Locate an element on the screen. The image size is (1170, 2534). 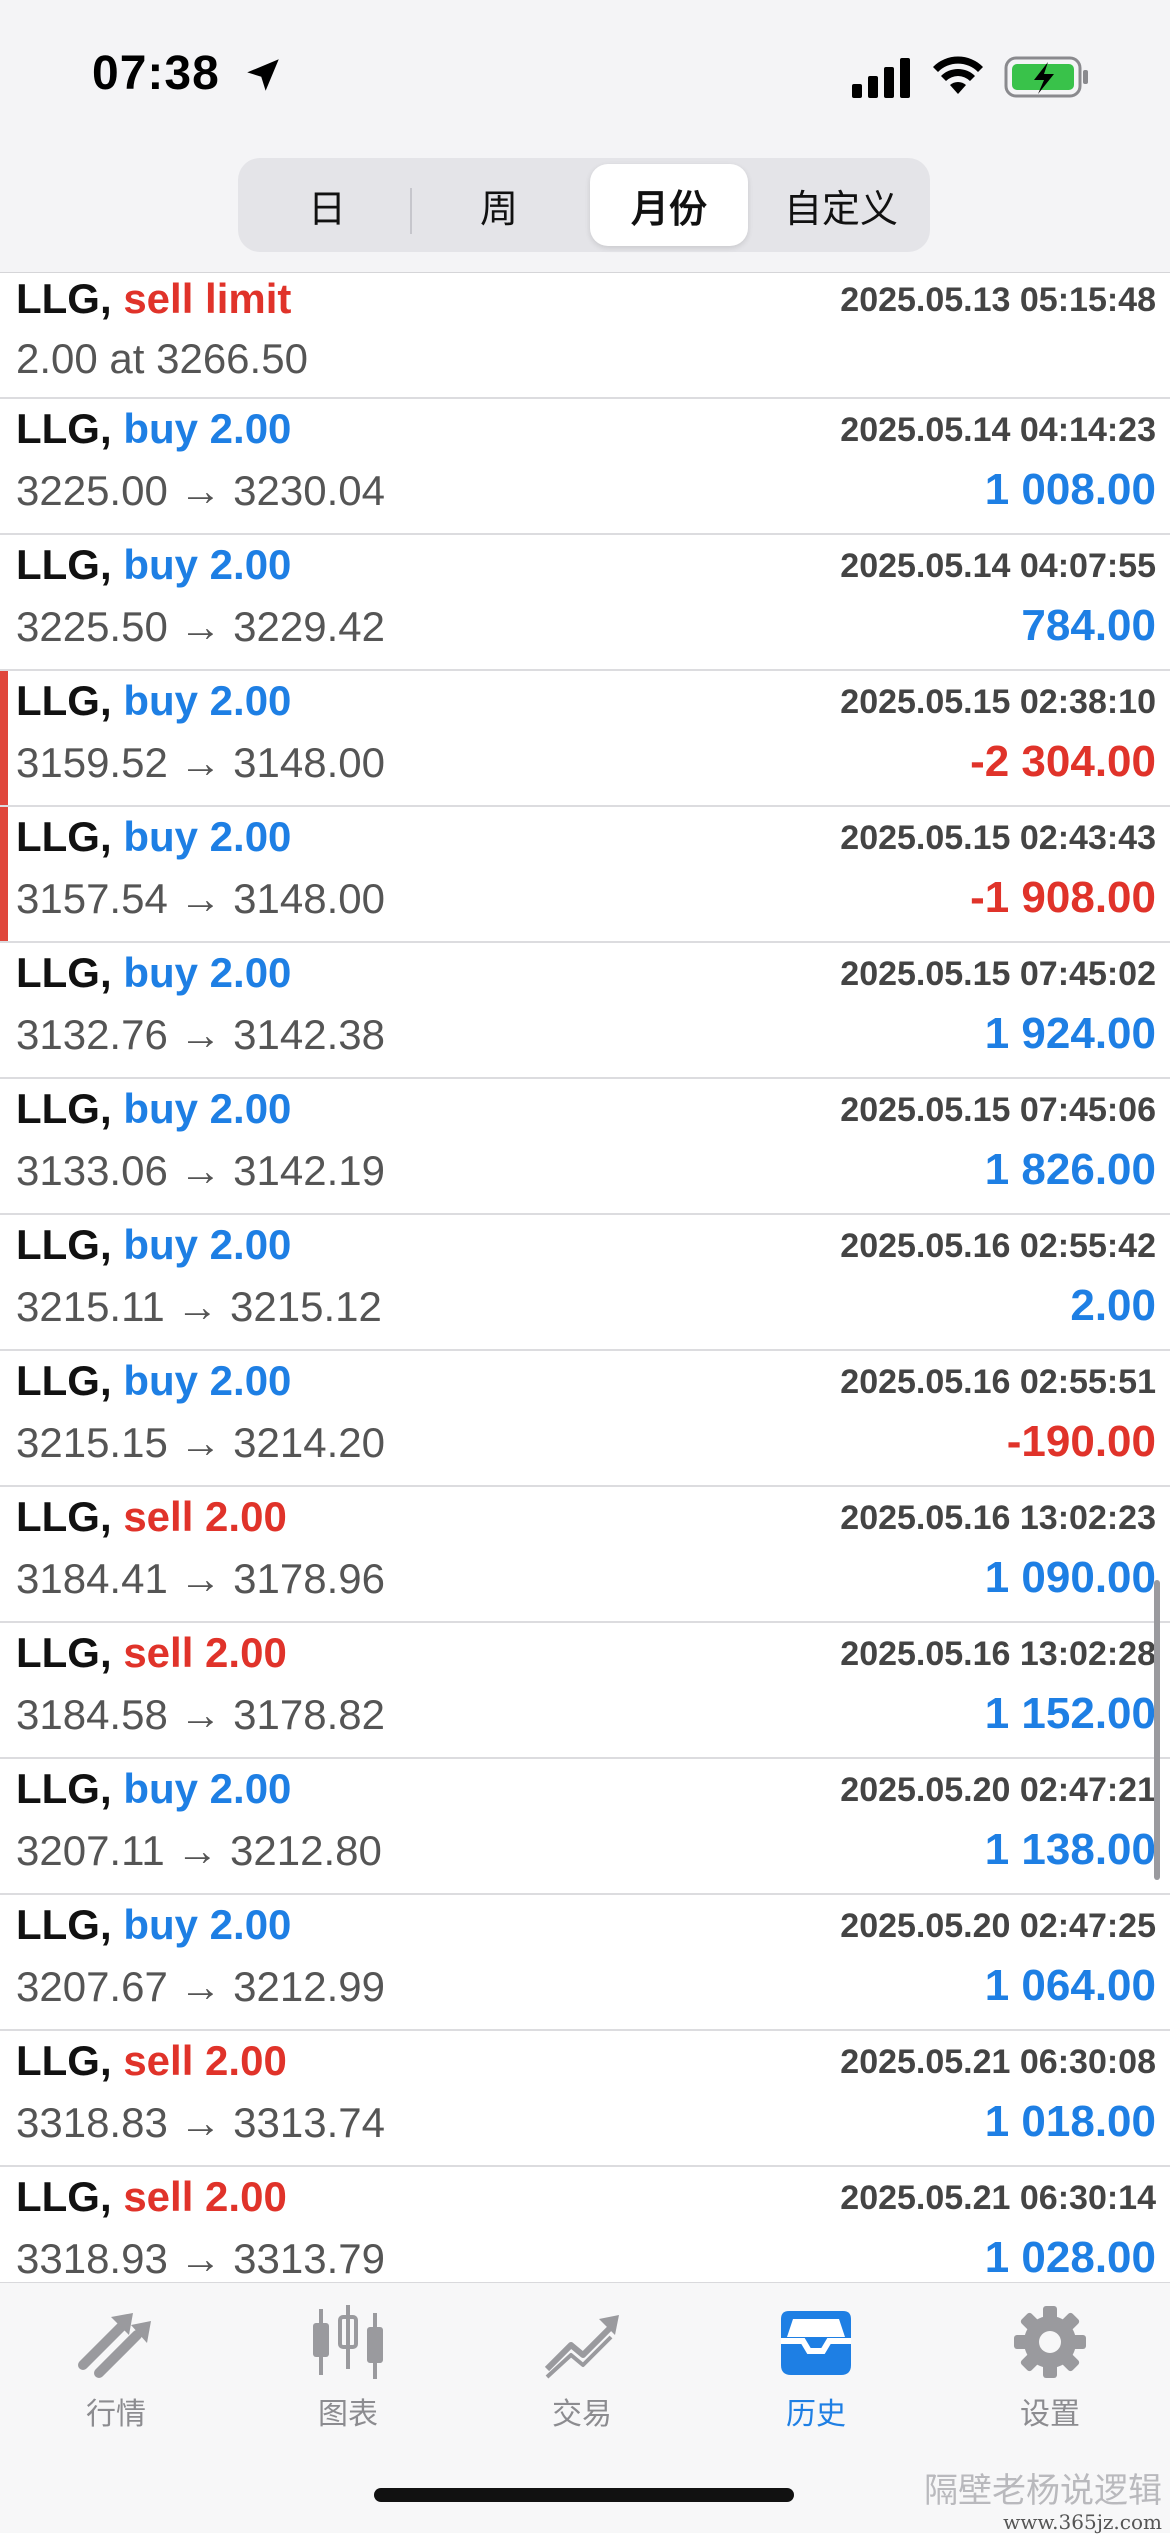
tab-settings: 设置 is located at coordinates (1050, 2368).